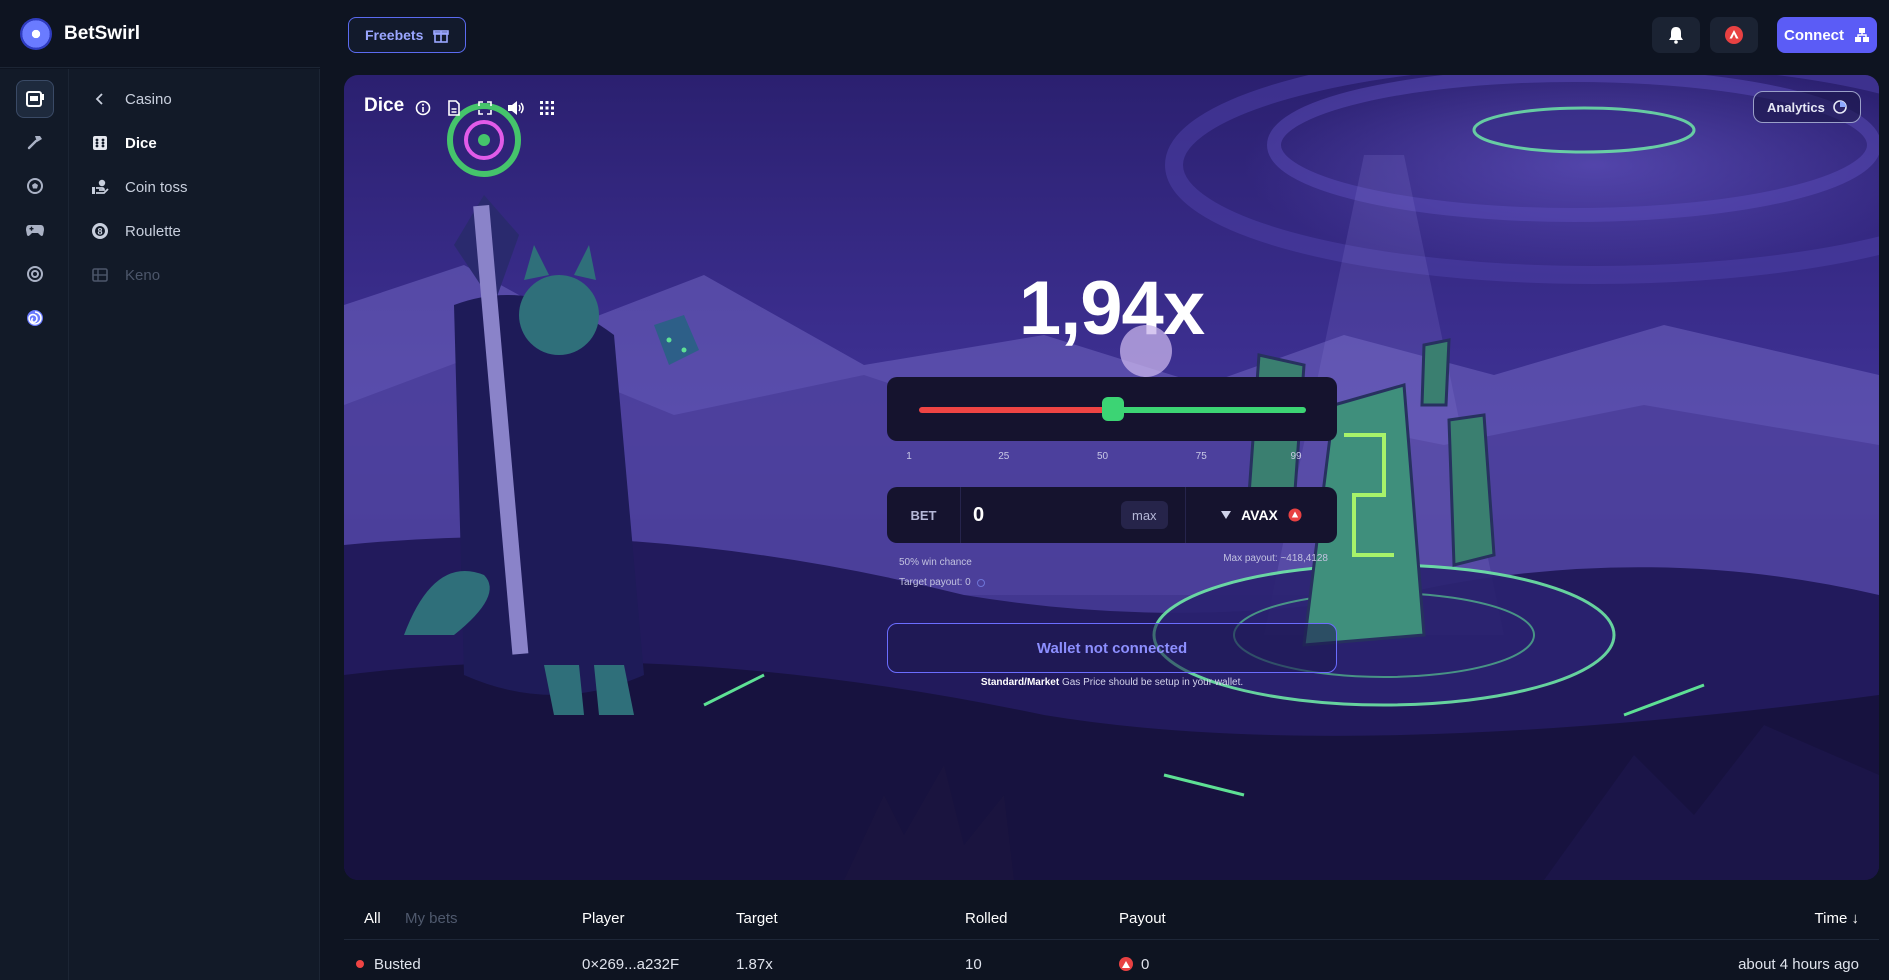  I want to click on target-payout-row: Target payout: 0, so click(942, 583).